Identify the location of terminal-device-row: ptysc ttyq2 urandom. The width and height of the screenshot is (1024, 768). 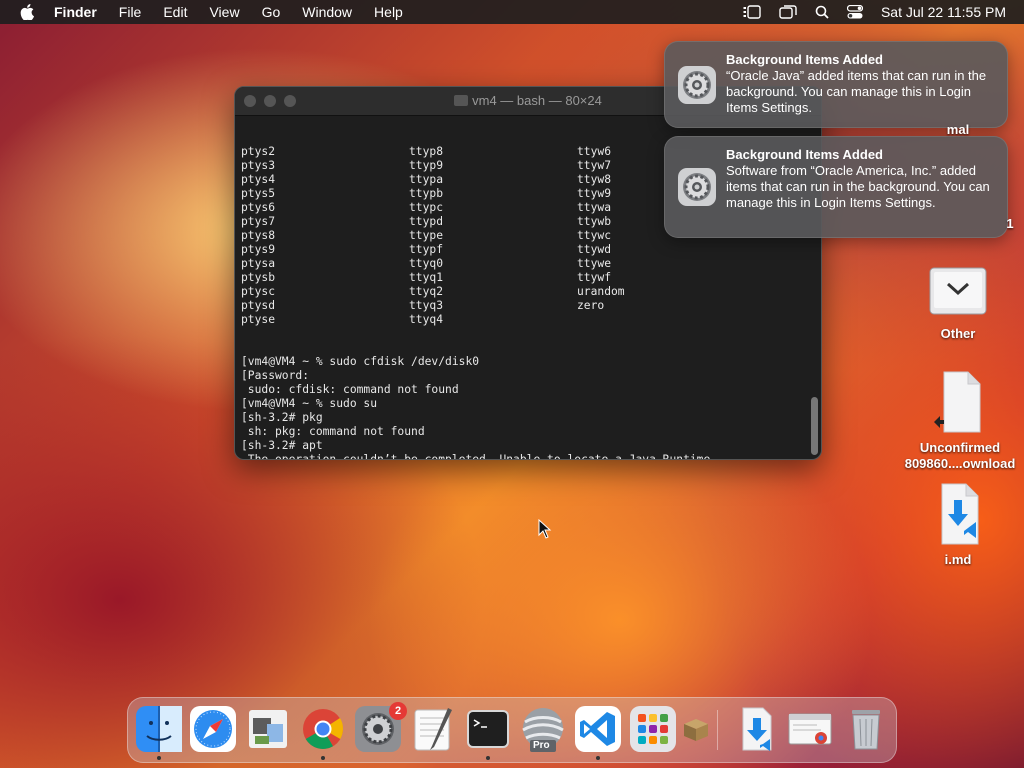
(524, 292).